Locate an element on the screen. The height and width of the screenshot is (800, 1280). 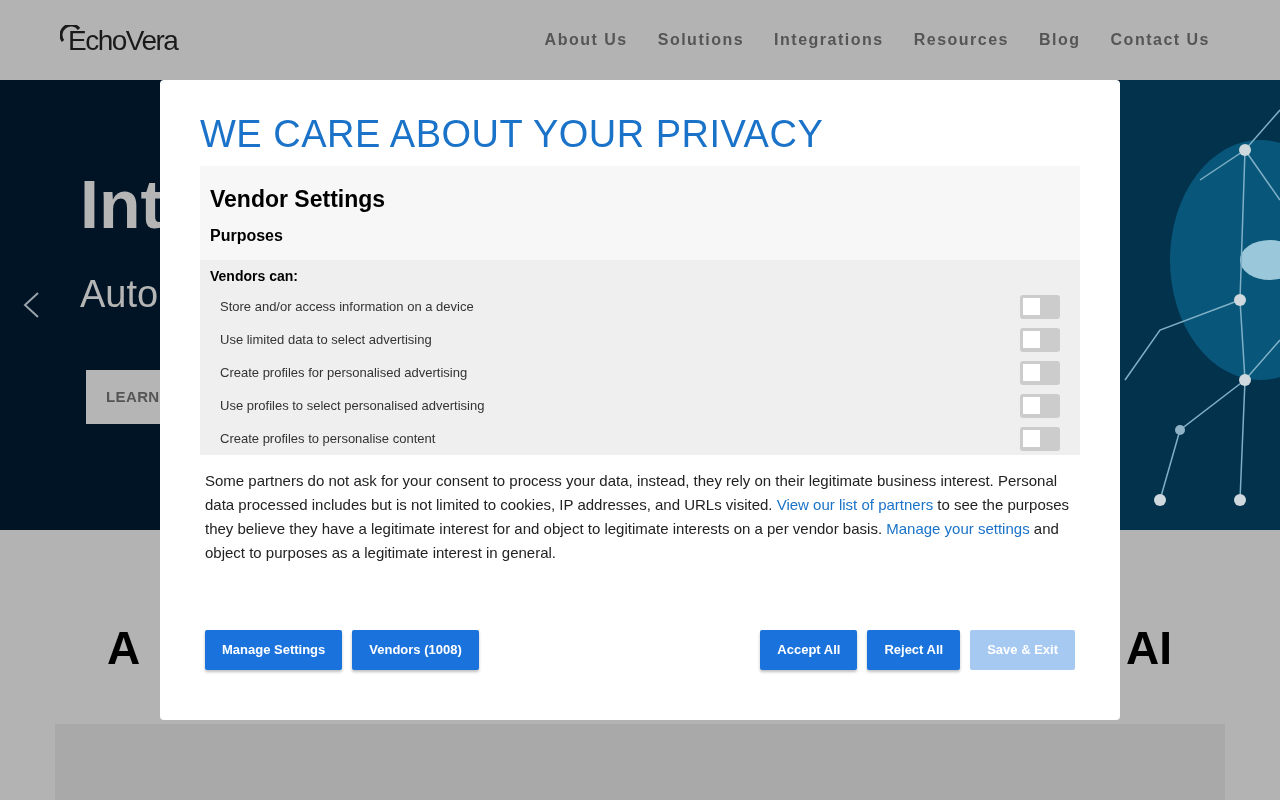
group-label: Vendors can: is located at coordinates (254, 276).